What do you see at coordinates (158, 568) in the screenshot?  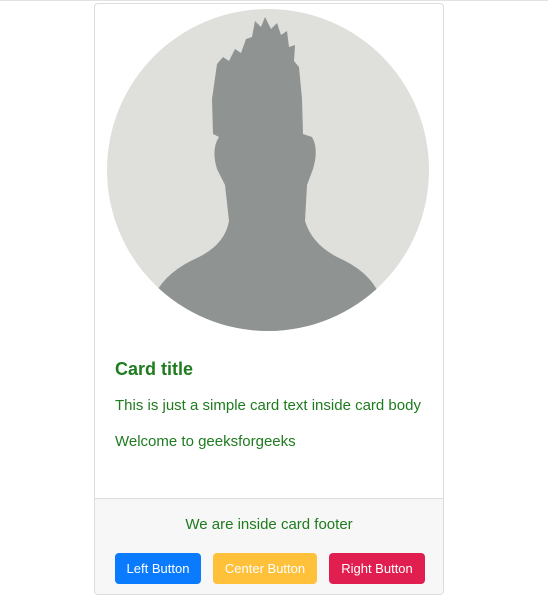 I see `left-button: Left Button` at bounding box center [158, 568].